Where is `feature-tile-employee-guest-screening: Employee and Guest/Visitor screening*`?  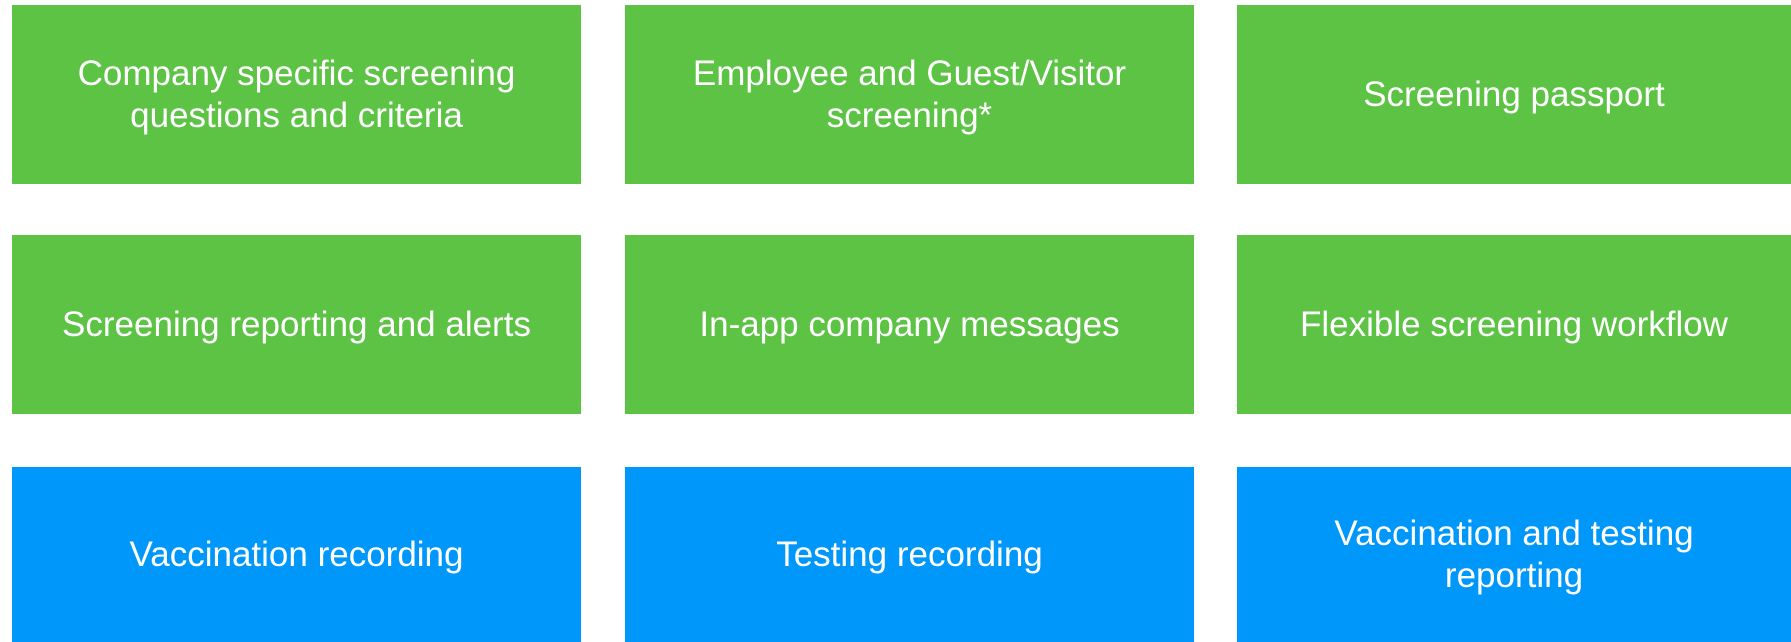 feature-tile-employee-guest-screening: Employee and Guest/Visitor screening* is located at coordinates (909, 94).